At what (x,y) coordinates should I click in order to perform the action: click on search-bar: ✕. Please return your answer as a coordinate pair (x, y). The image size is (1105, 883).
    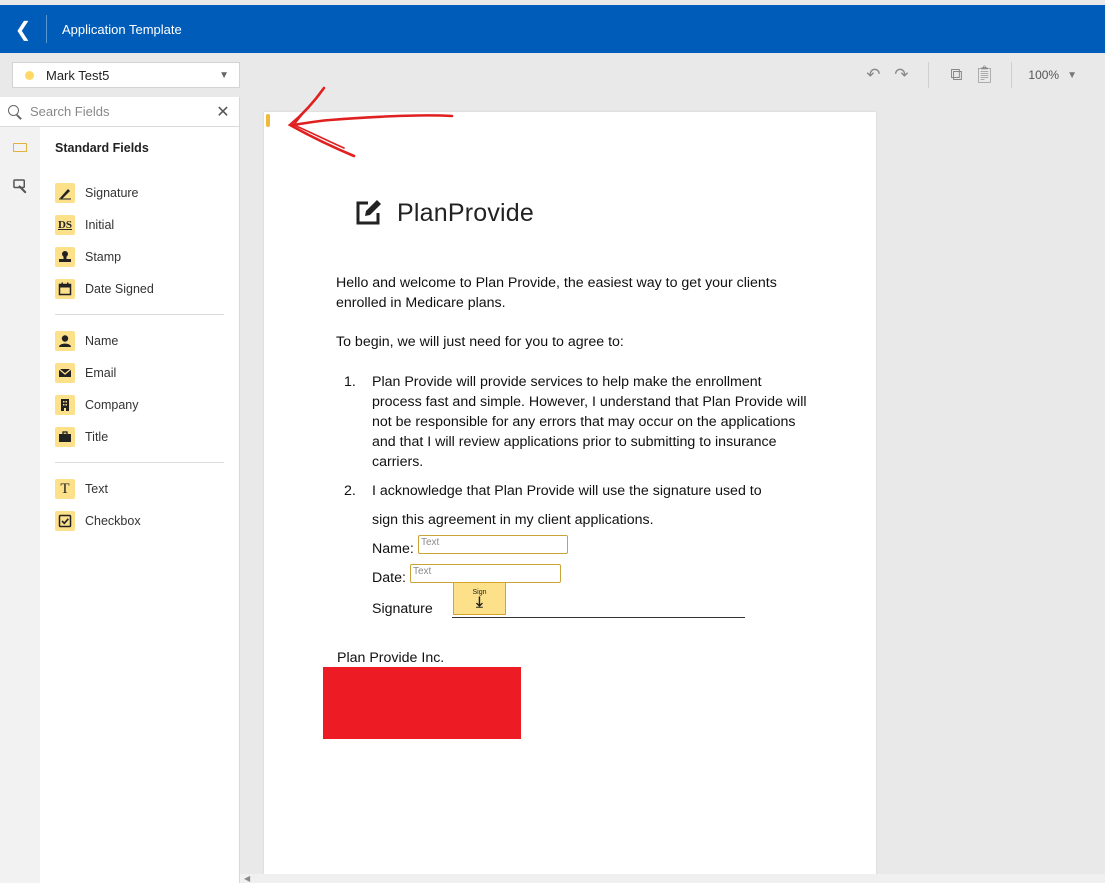
    Looking at the image, I should click on (119, 112).